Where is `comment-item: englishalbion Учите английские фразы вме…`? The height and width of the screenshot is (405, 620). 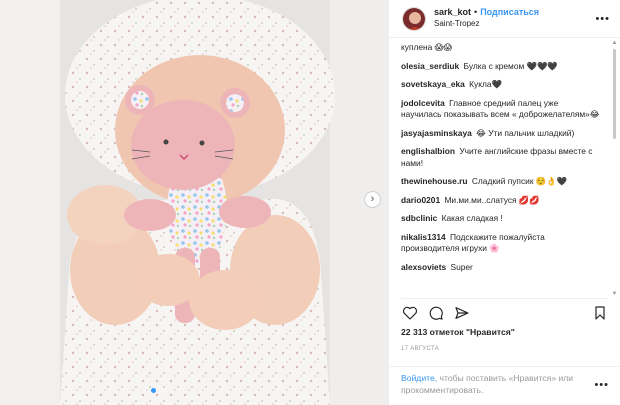
comment-item: englishalbion Учите английские фразы вме… is located at coordinates (501, 157).